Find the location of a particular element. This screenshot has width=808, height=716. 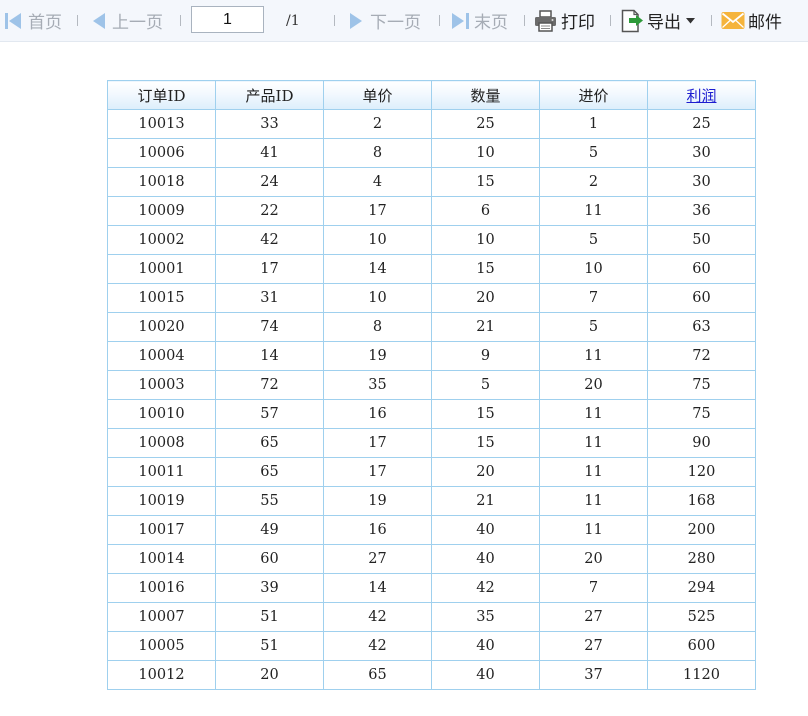

profit-cell: 200 is located at coordinates (701, 530).